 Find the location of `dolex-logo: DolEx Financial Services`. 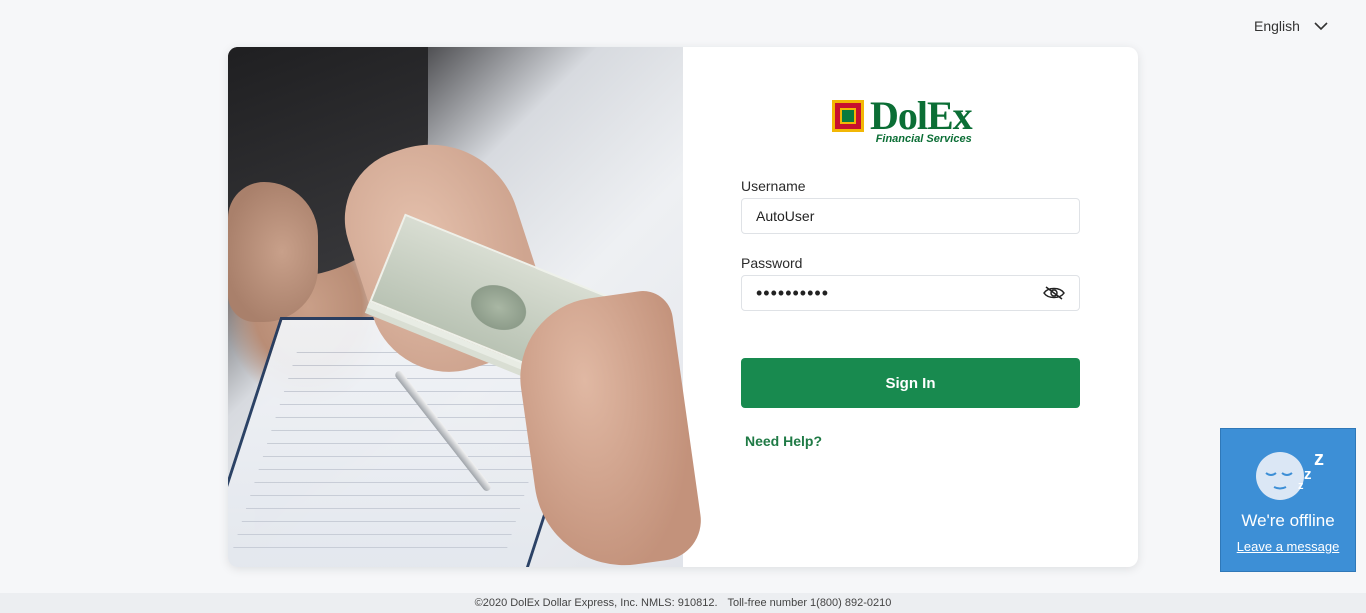

dolex-logo: DolEx Financial Services is located at coordinates (902, 119).